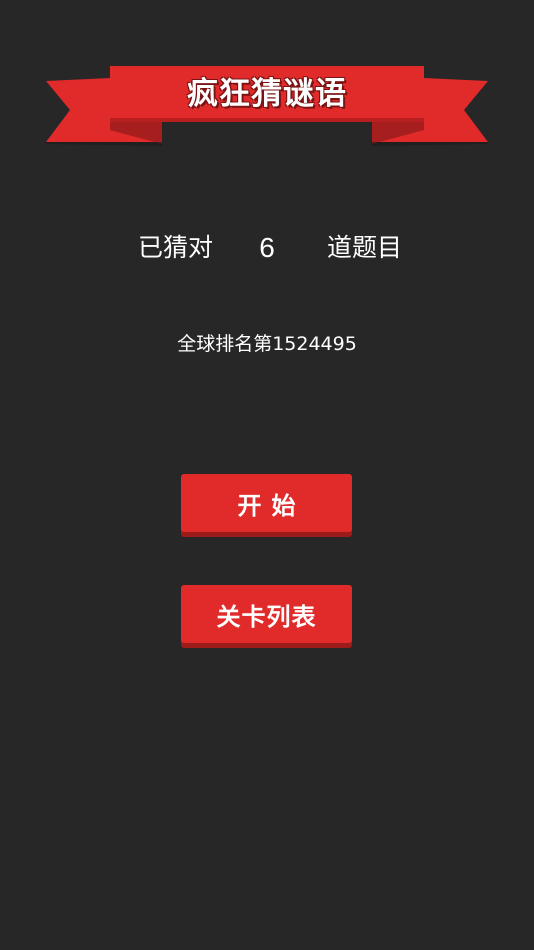 The width and height of the screenshot is (534, 950). I want to click on solved-suffix-label: 道题目, so click(365, 247).